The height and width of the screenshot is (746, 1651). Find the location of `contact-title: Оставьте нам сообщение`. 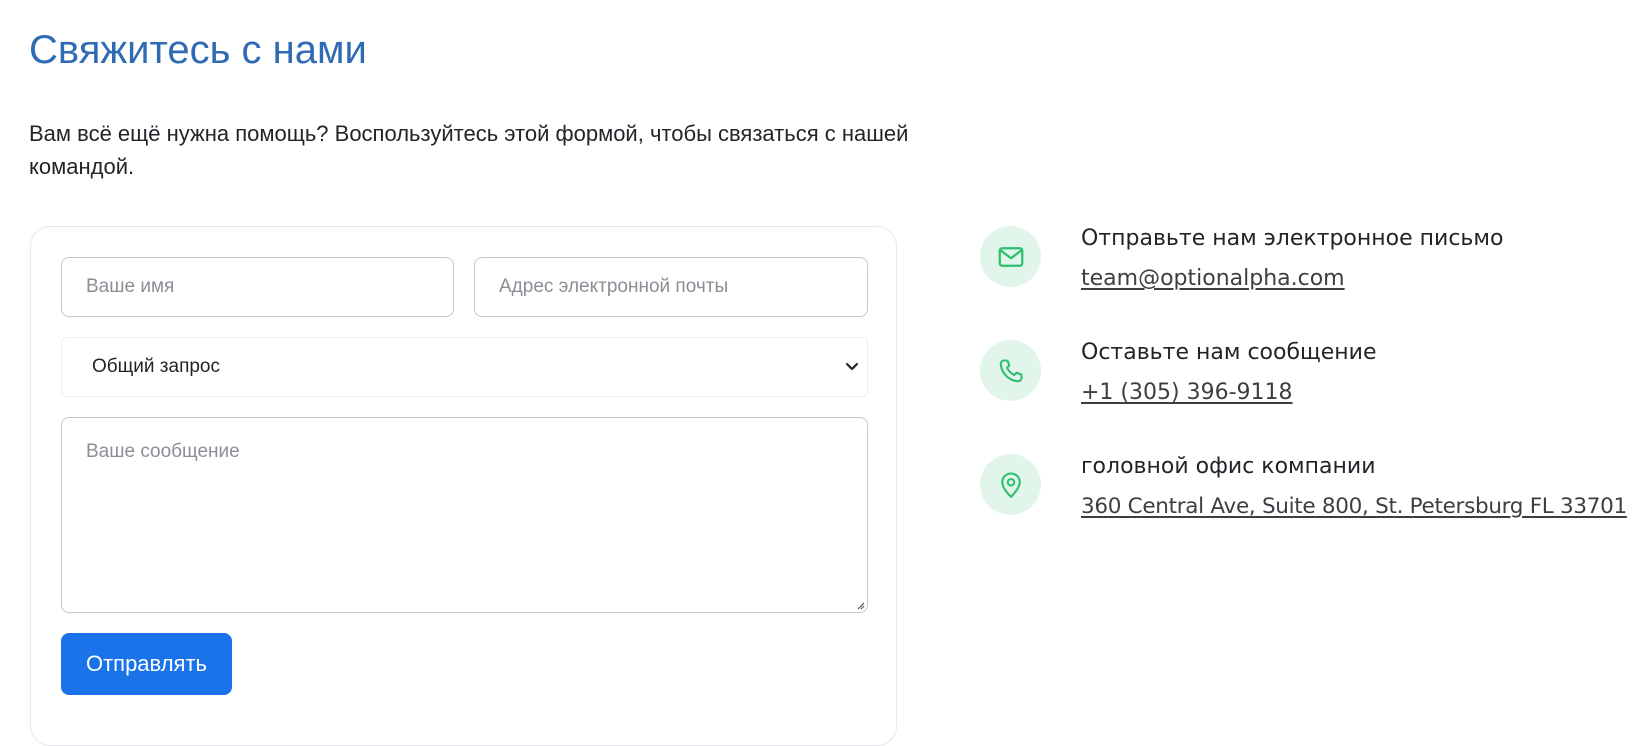

contact-title: Оставьте нам сообщение is located at coordinates (1229, 352).